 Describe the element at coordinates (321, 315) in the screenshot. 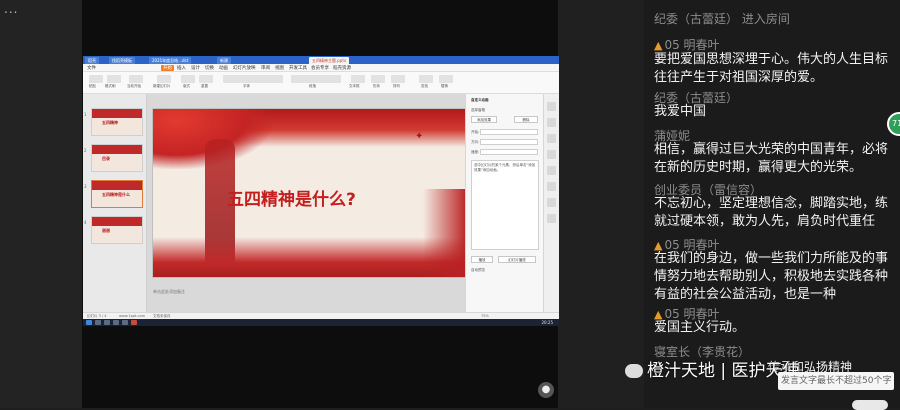

I see `status-bar: 幻灯片 3 / 4 www.1ppt.com 文档未保存 75%` at that location.